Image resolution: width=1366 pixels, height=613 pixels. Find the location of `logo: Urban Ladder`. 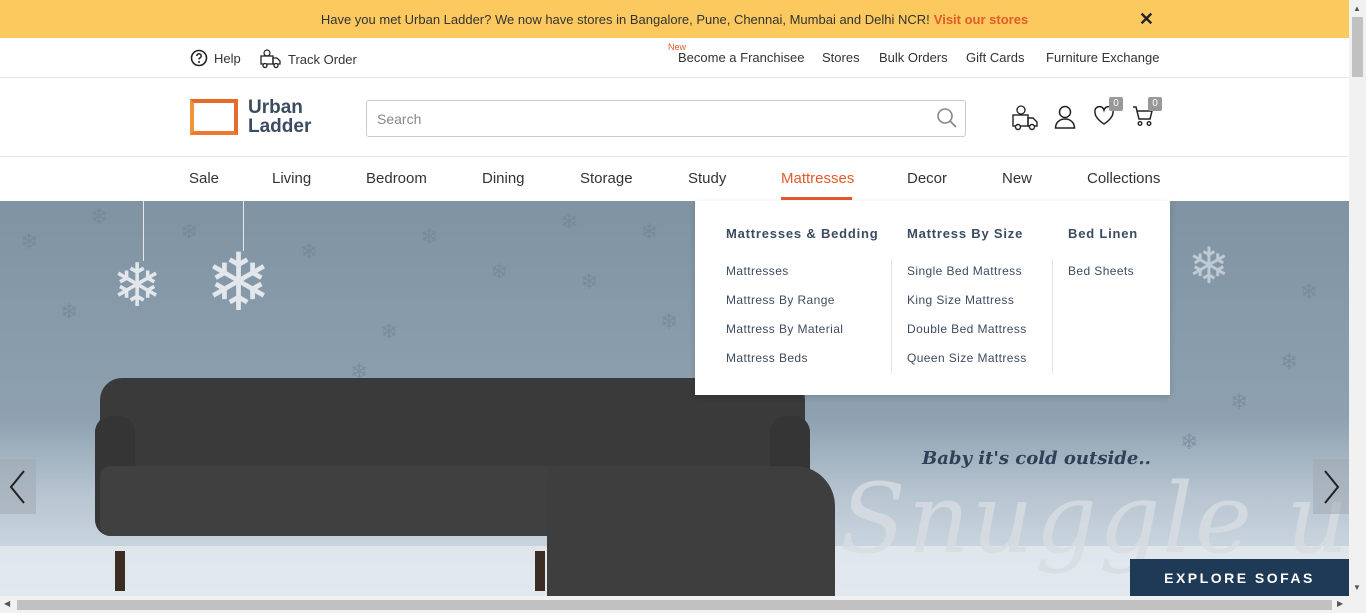

logo: Urban Ladder is located at coordinates (257, 117).